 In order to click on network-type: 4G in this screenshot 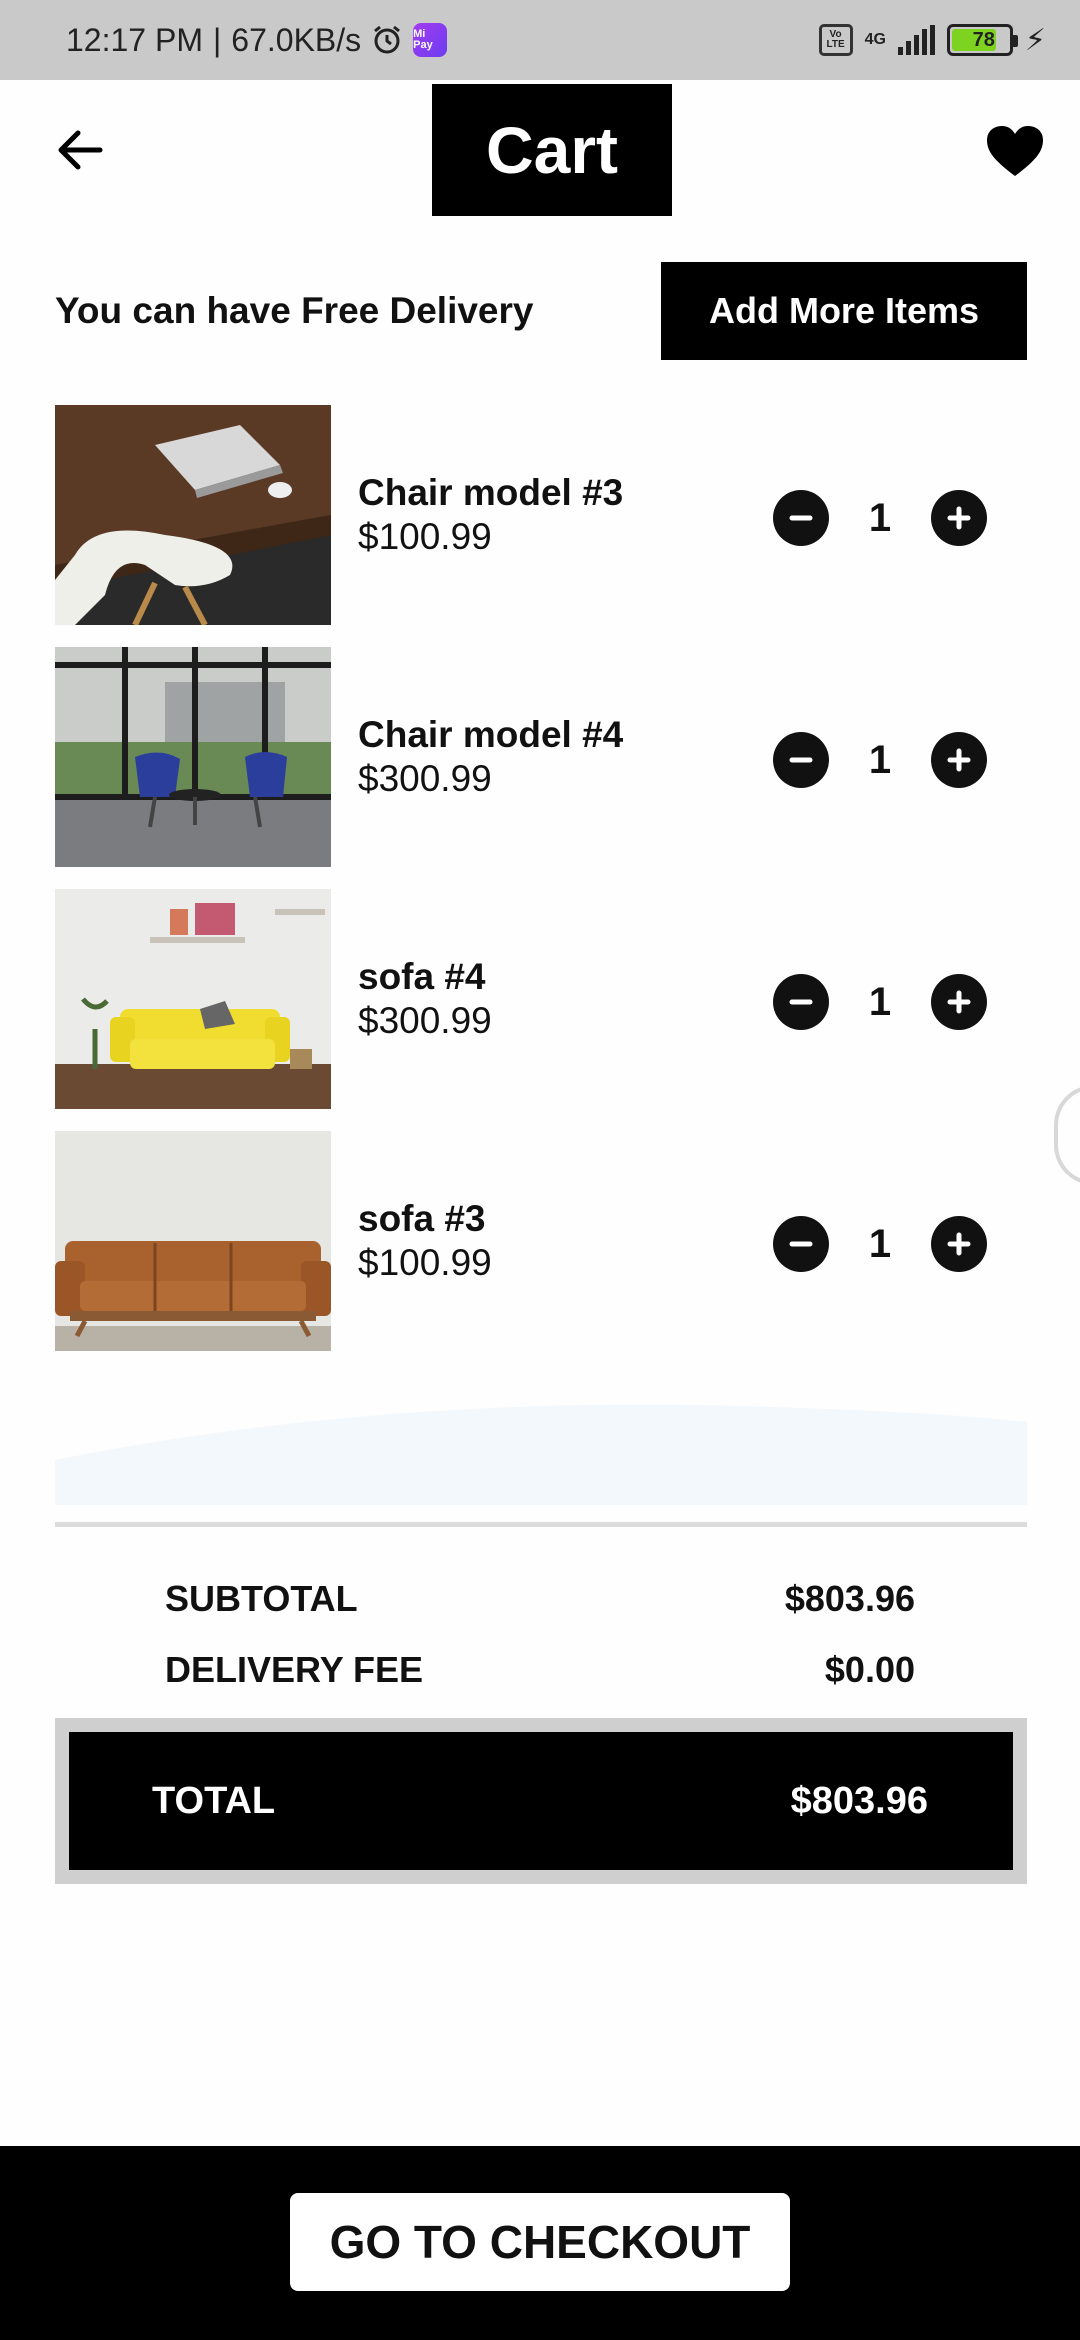, I will do `click(875, 39)`.